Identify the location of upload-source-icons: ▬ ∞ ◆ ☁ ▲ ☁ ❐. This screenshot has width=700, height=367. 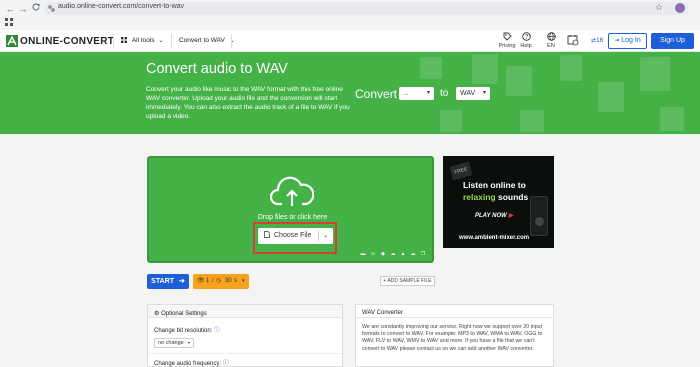
(393, 254).